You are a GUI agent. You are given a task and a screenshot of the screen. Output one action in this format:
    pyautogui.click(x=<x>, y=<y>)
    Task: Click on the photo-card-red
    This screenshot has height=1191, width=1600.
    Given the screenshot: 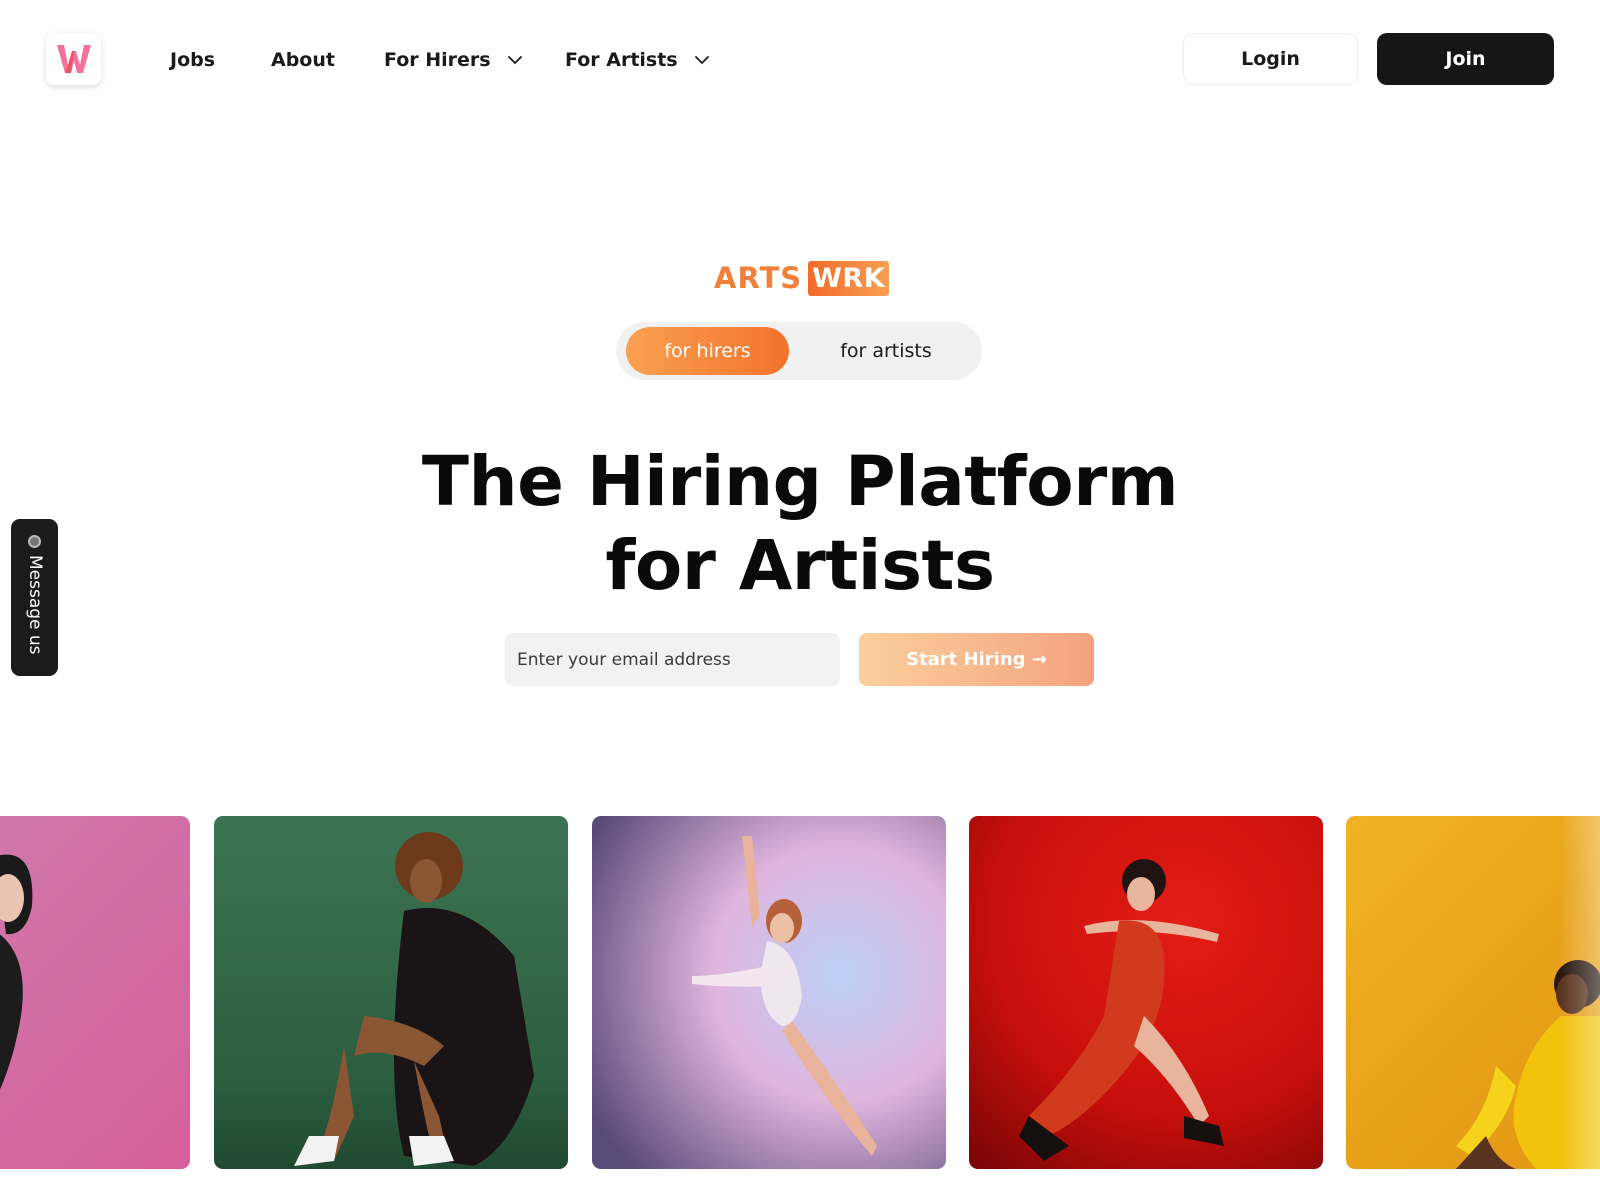 What is the action you would take?
    pyautogui.click(x=1146, y=992)
    